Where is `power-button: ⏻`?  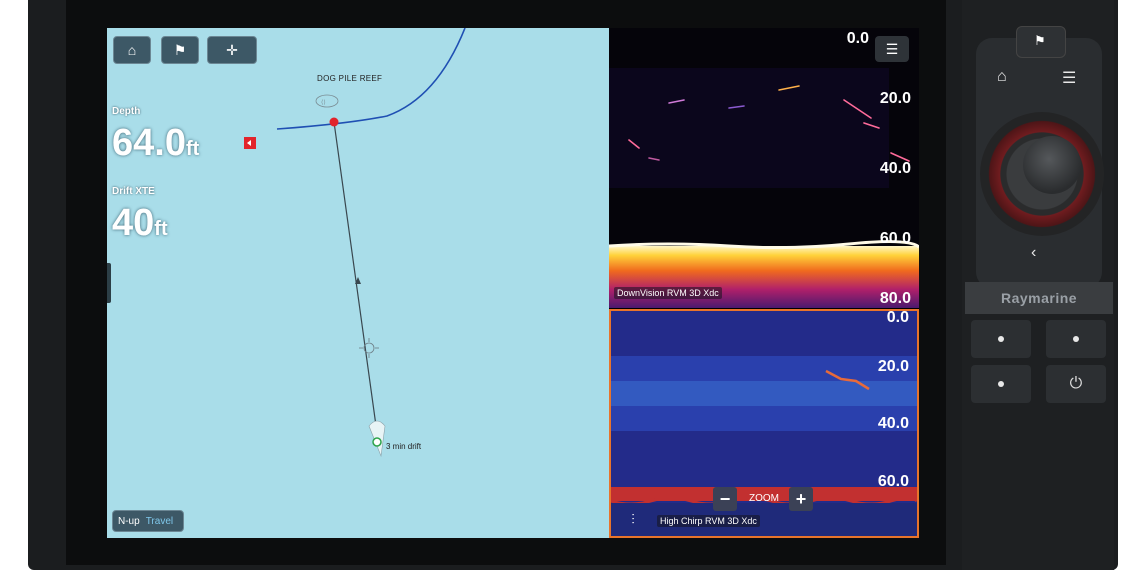 power-button: ⏻ is located at coordinates (1076, 384).